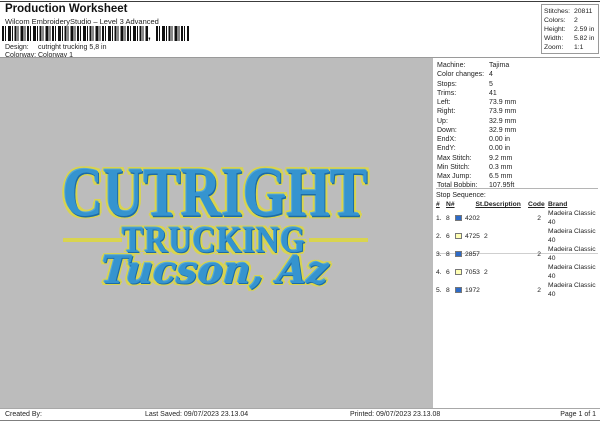 This screenshot has width=600, height=424. Describe the element at coordinates (472, 290) in the screenshot. I see `row-stitches: 1972` at that location.